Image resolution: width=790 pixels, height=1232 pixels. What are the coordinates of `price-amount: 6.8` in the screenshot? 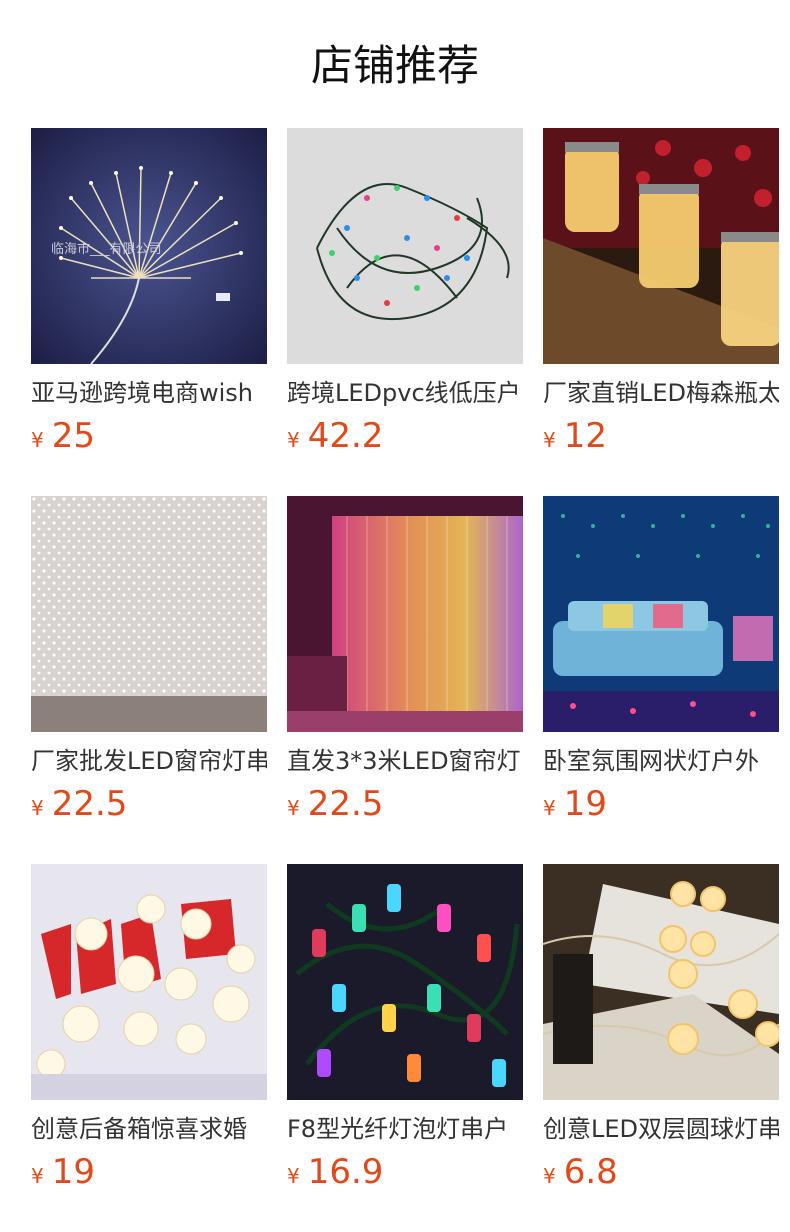 It's located at (590, 1172).